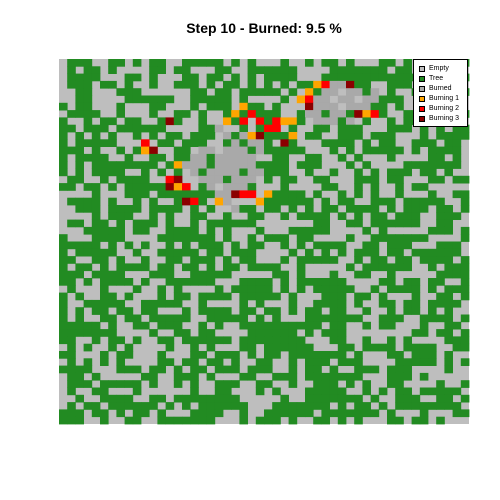  I want to click on legend-label: Burning 1, so click(444, 98).